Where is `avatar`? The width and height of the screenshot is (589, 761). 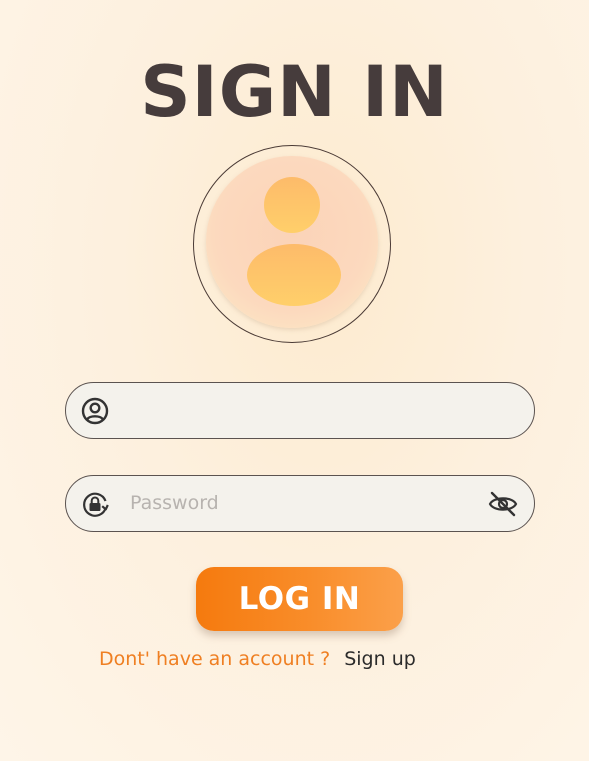
avatar is located at coordinates (292, 244).